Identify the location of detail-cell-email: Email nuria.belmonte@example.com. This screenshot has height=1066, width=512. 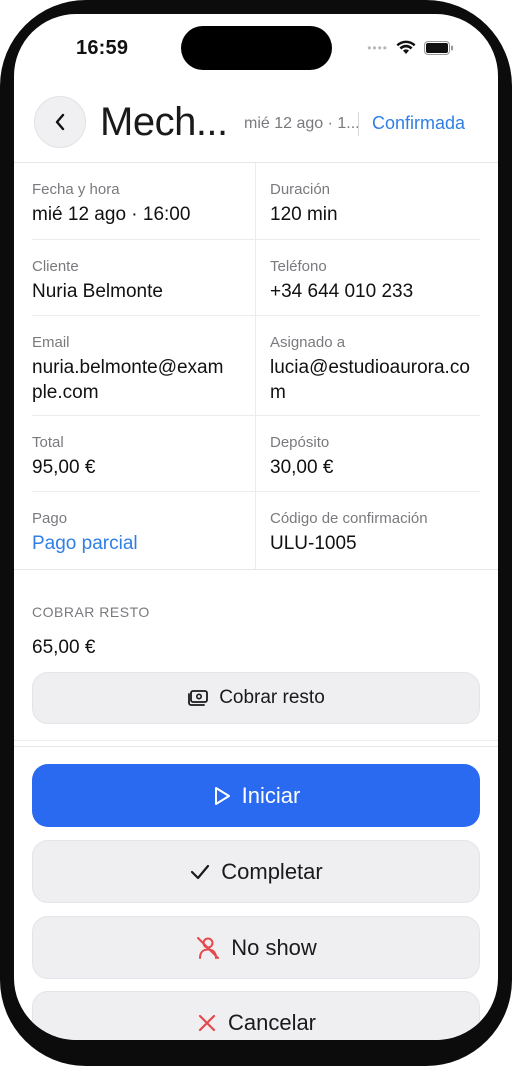
(144, 366).